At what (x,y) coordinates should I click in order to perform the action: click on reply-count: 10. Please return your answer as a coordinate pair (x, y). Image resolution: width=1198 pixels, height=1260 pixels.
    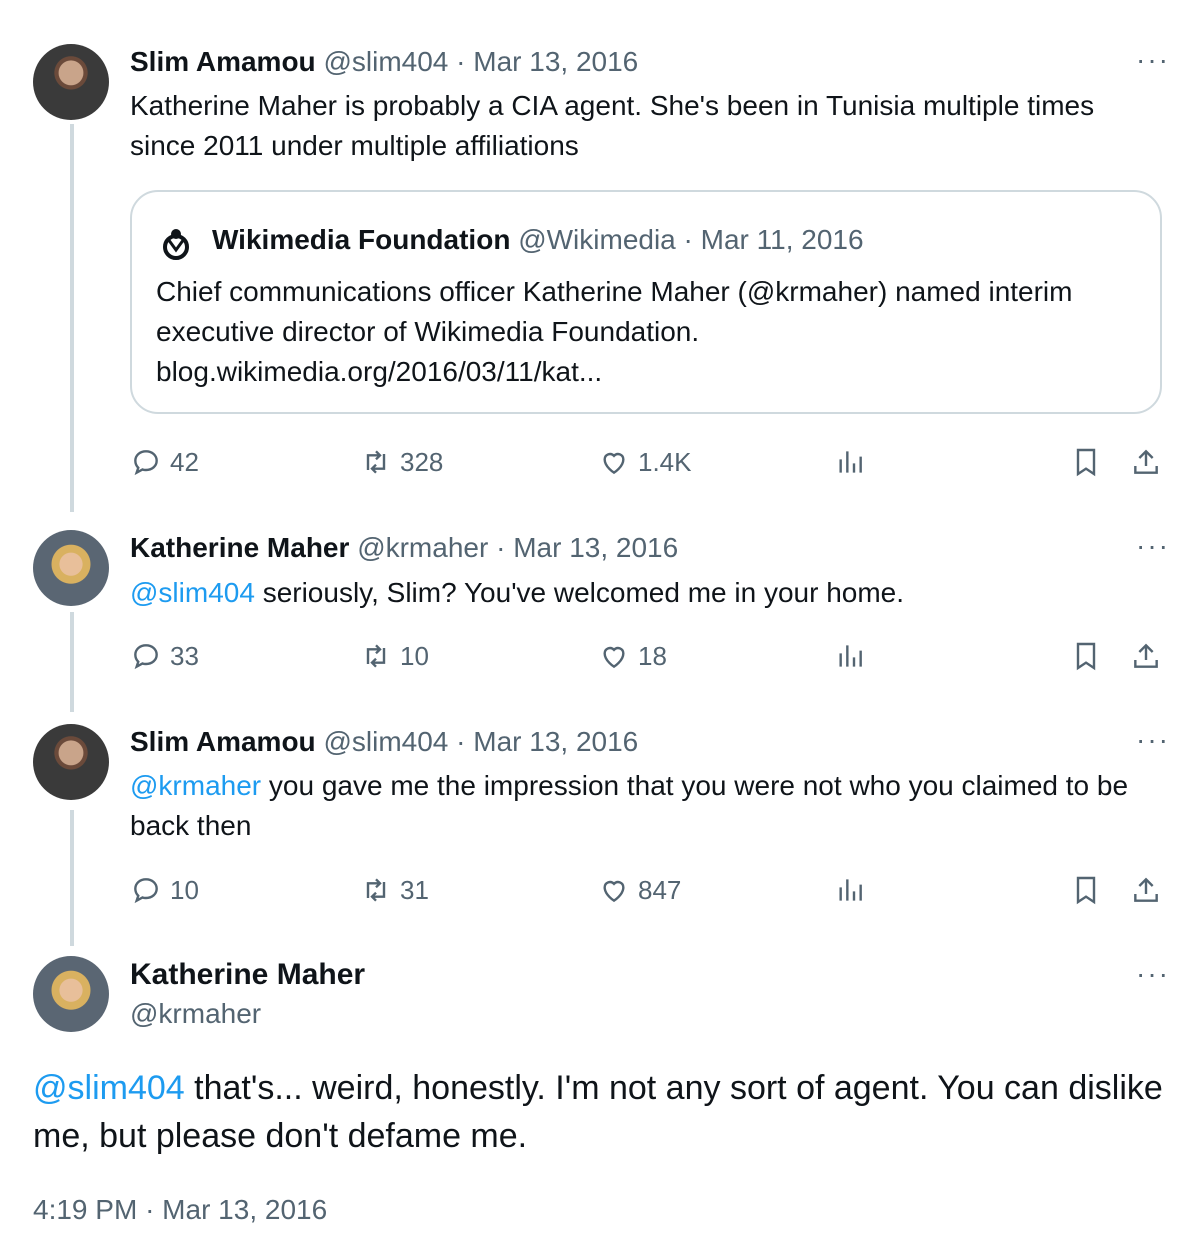
    Looking at the image, I should click on (184, 889).